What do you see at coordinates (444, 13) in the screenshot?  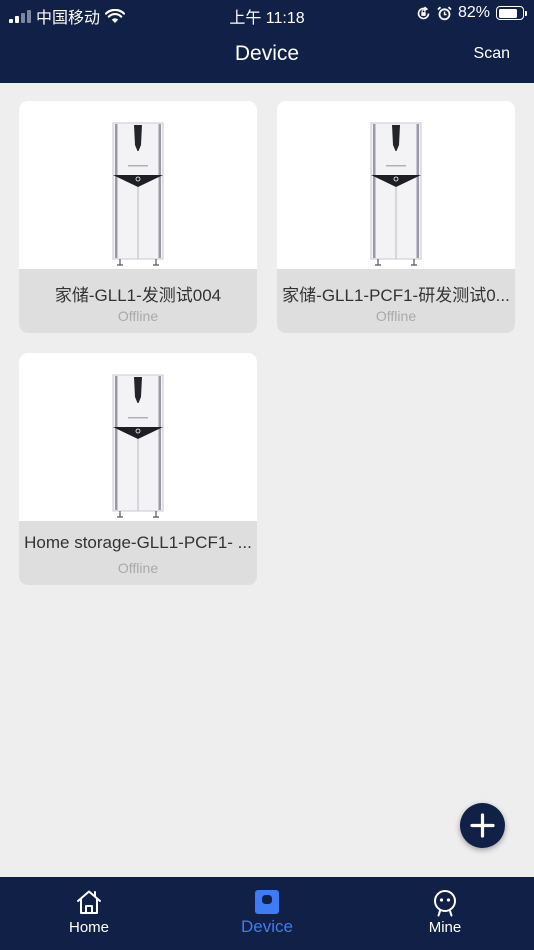 I see `alarm-icon` at bounding box center [444, 13].